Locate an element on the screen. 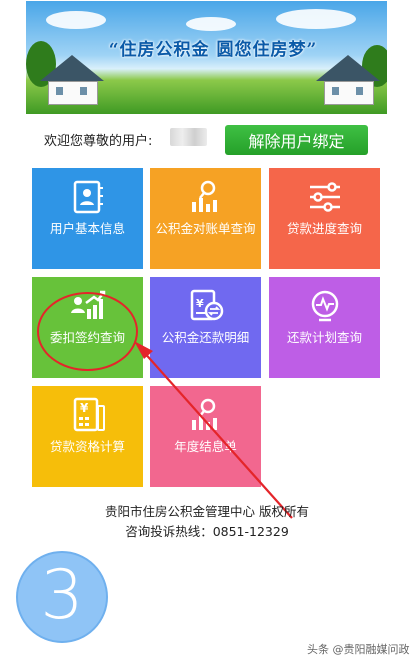  masked-username is located at coordinates (188, 137).